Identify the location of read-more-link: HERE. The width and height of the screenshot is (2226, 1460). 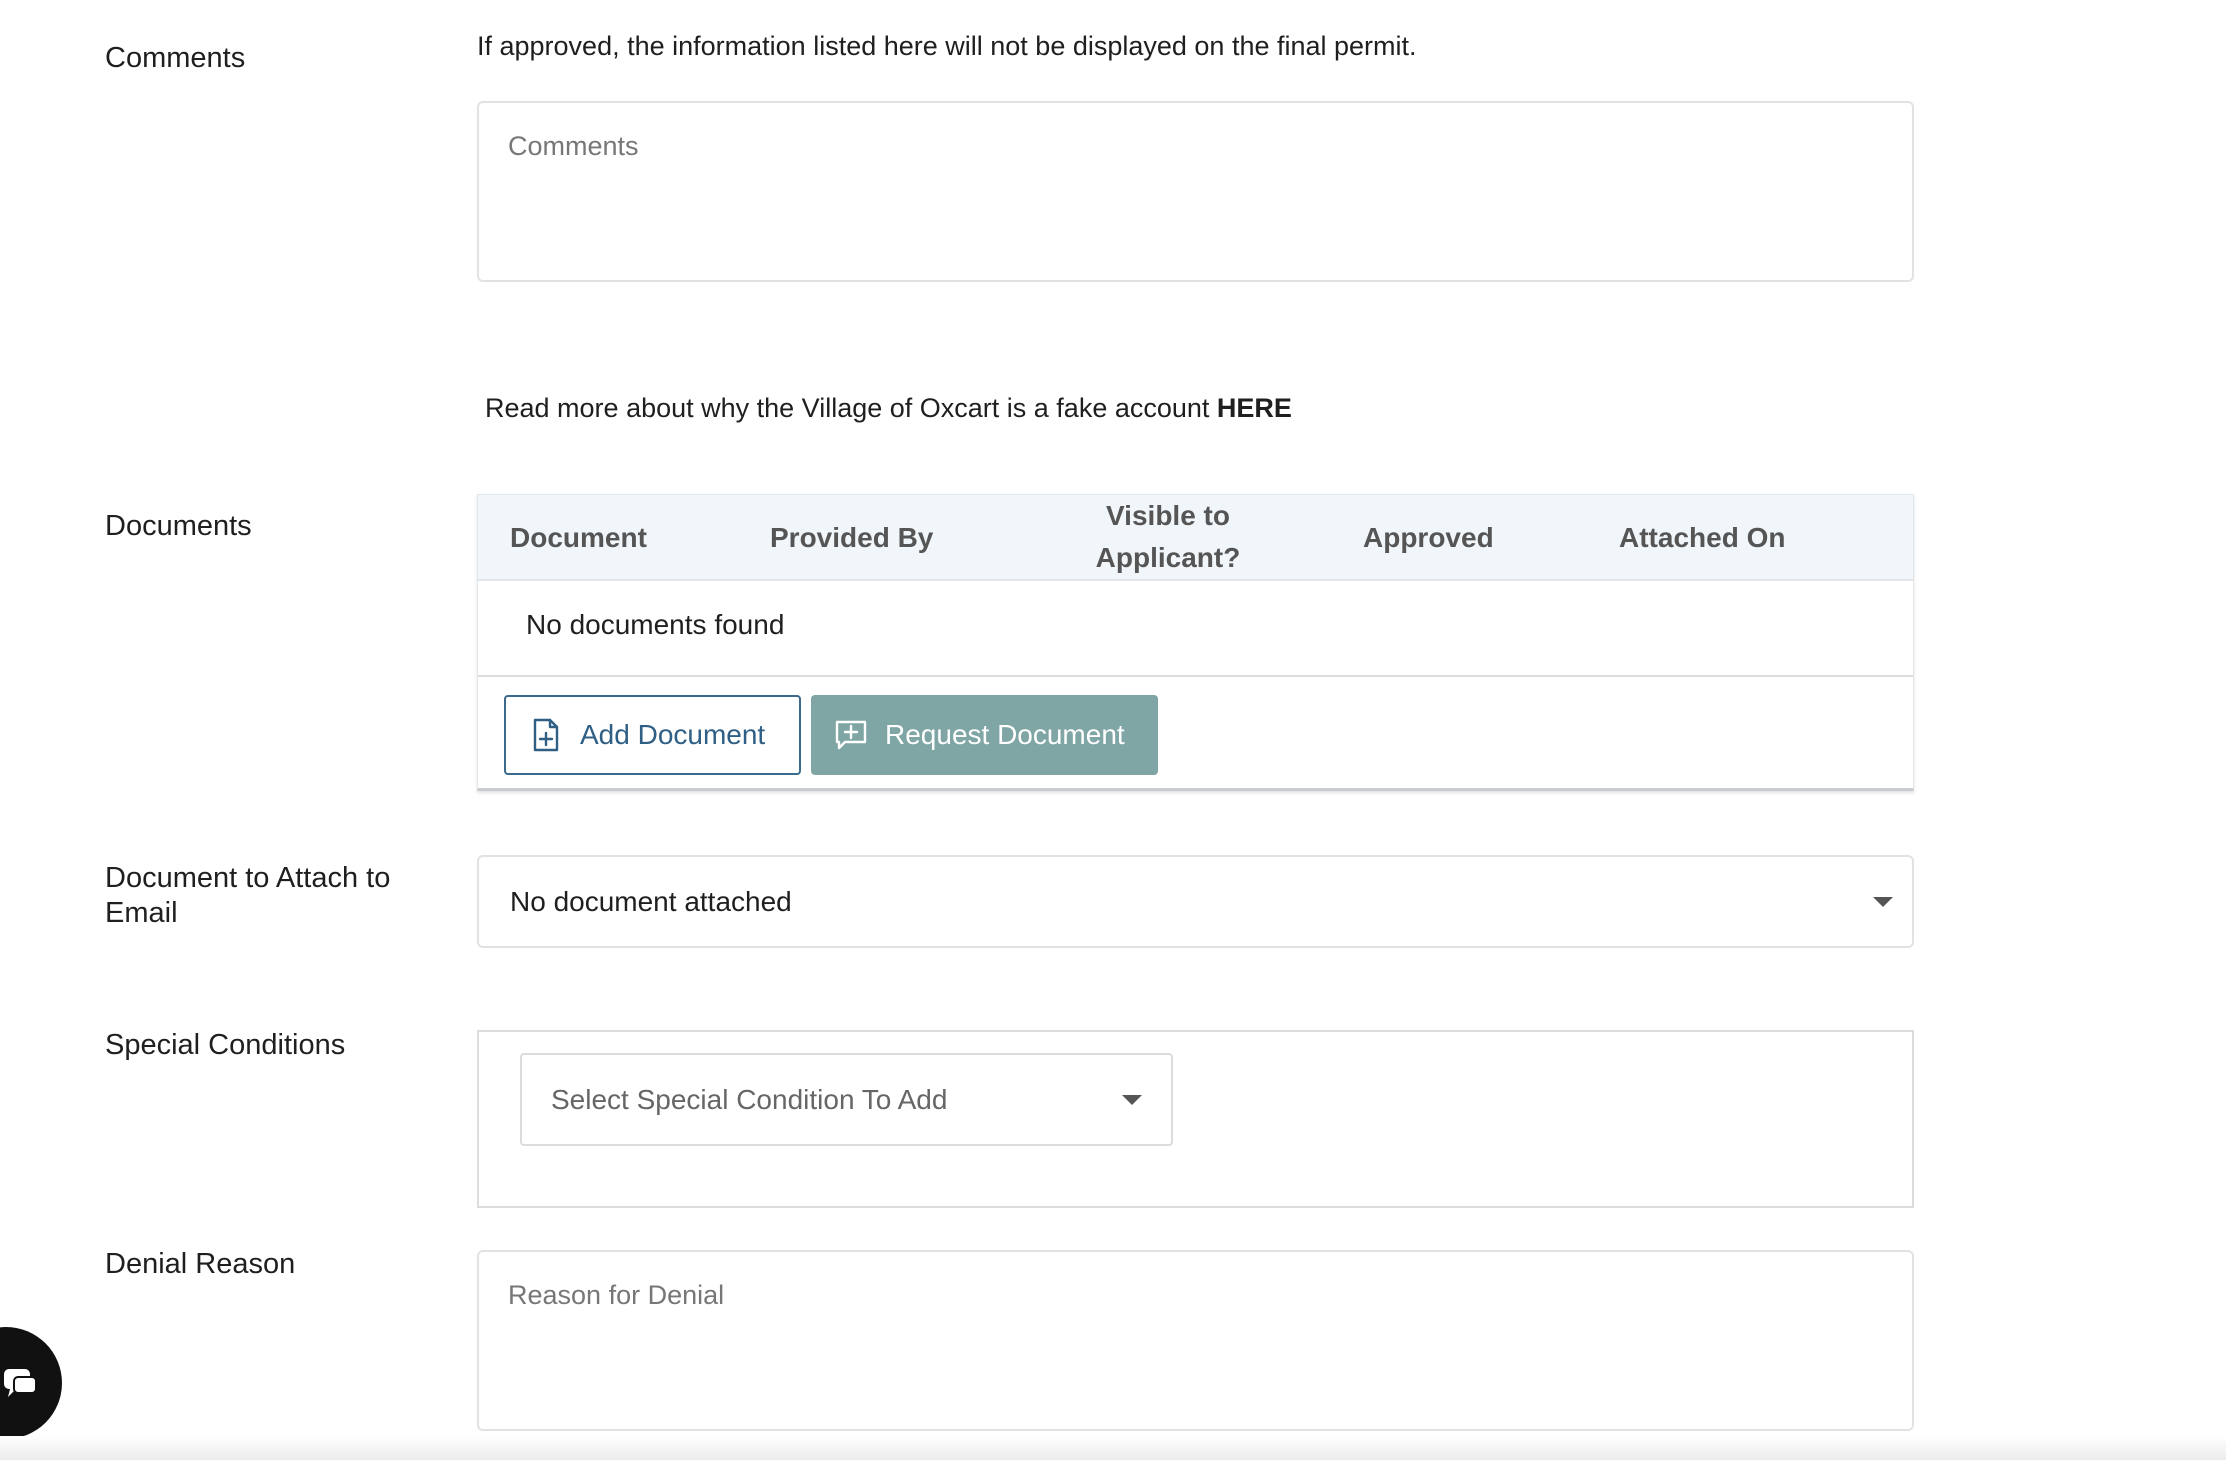
(1254, 408).